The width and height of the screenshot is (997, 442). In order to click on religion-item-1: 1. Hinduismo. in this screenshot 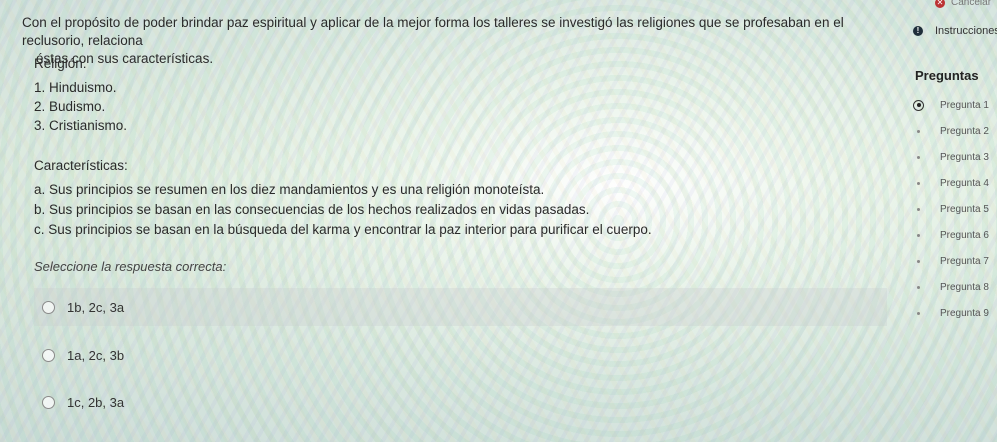, I will do `click(75, 87)`.